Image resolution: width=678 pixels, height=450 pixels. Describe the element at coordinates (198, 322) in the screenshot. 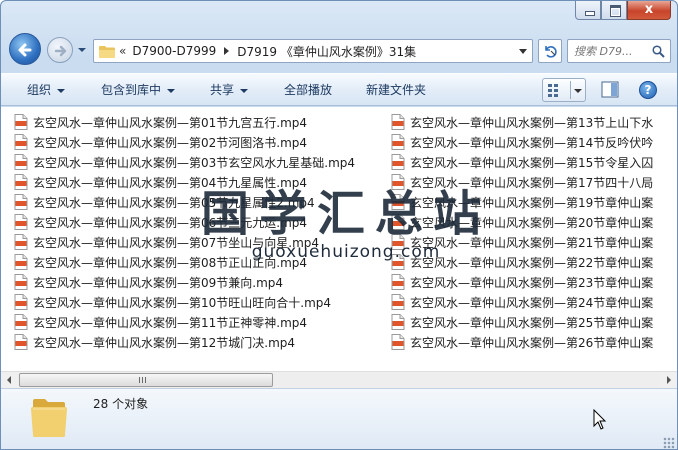

I see `file-item: 玄空风水—章仲山风水案例—第11节正神零神.mp4` at that location.